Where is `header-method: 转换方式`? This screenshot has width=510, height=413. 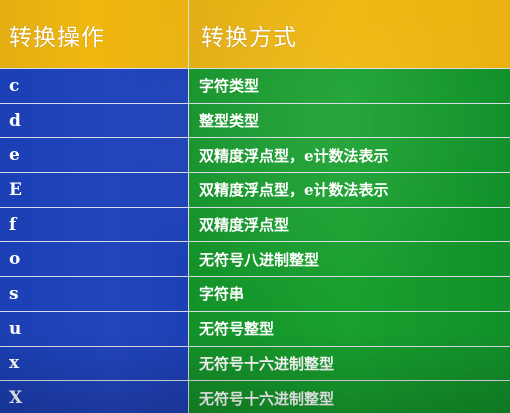
header-method: 转换方式 is located at coordinates (349, 34).